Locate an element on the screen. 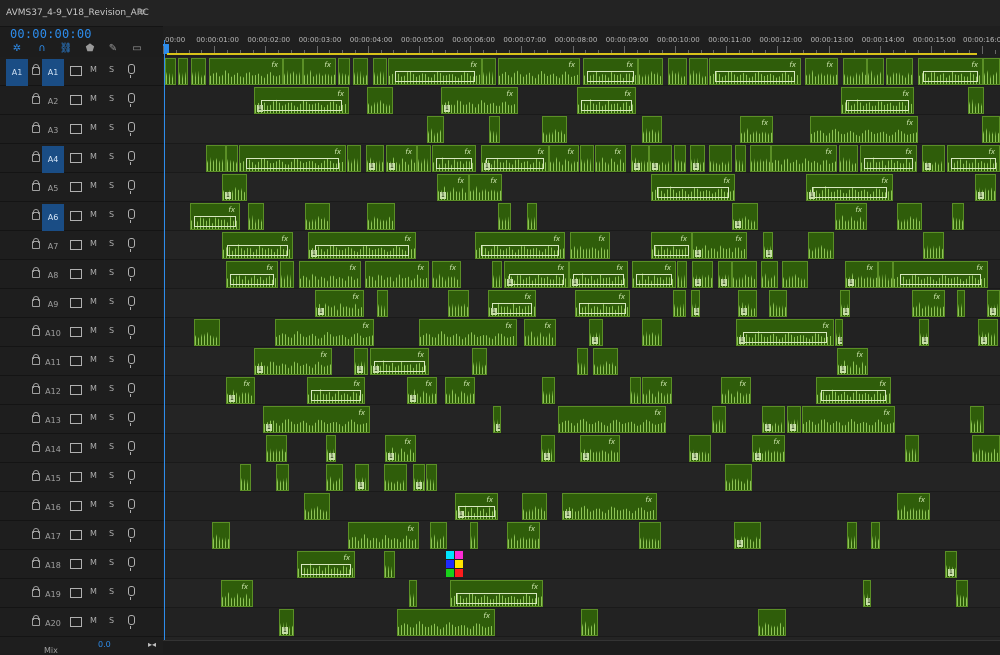 This screenshot has width=1000, height=655. marker-icon: ⬟ is located at coordinates (90, 49).